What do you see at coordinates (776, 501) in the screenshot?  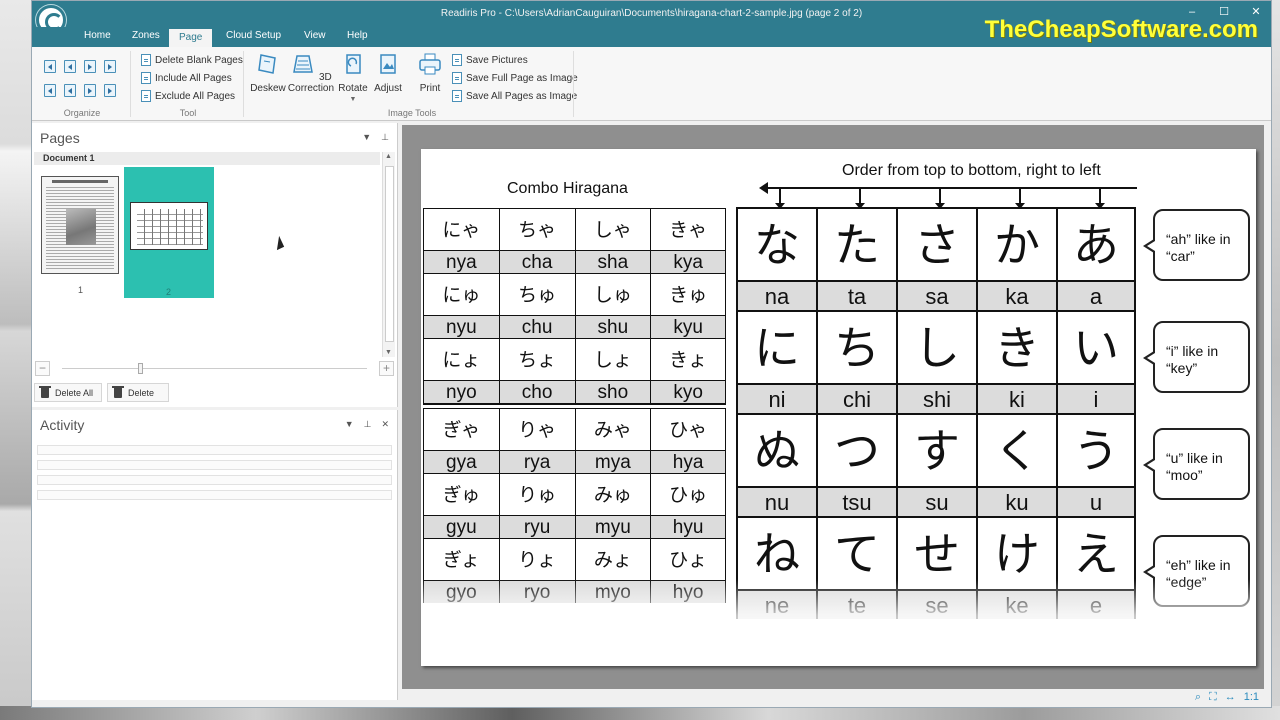 I see `romaji-cell: nu` at bounding box center [776, 501].